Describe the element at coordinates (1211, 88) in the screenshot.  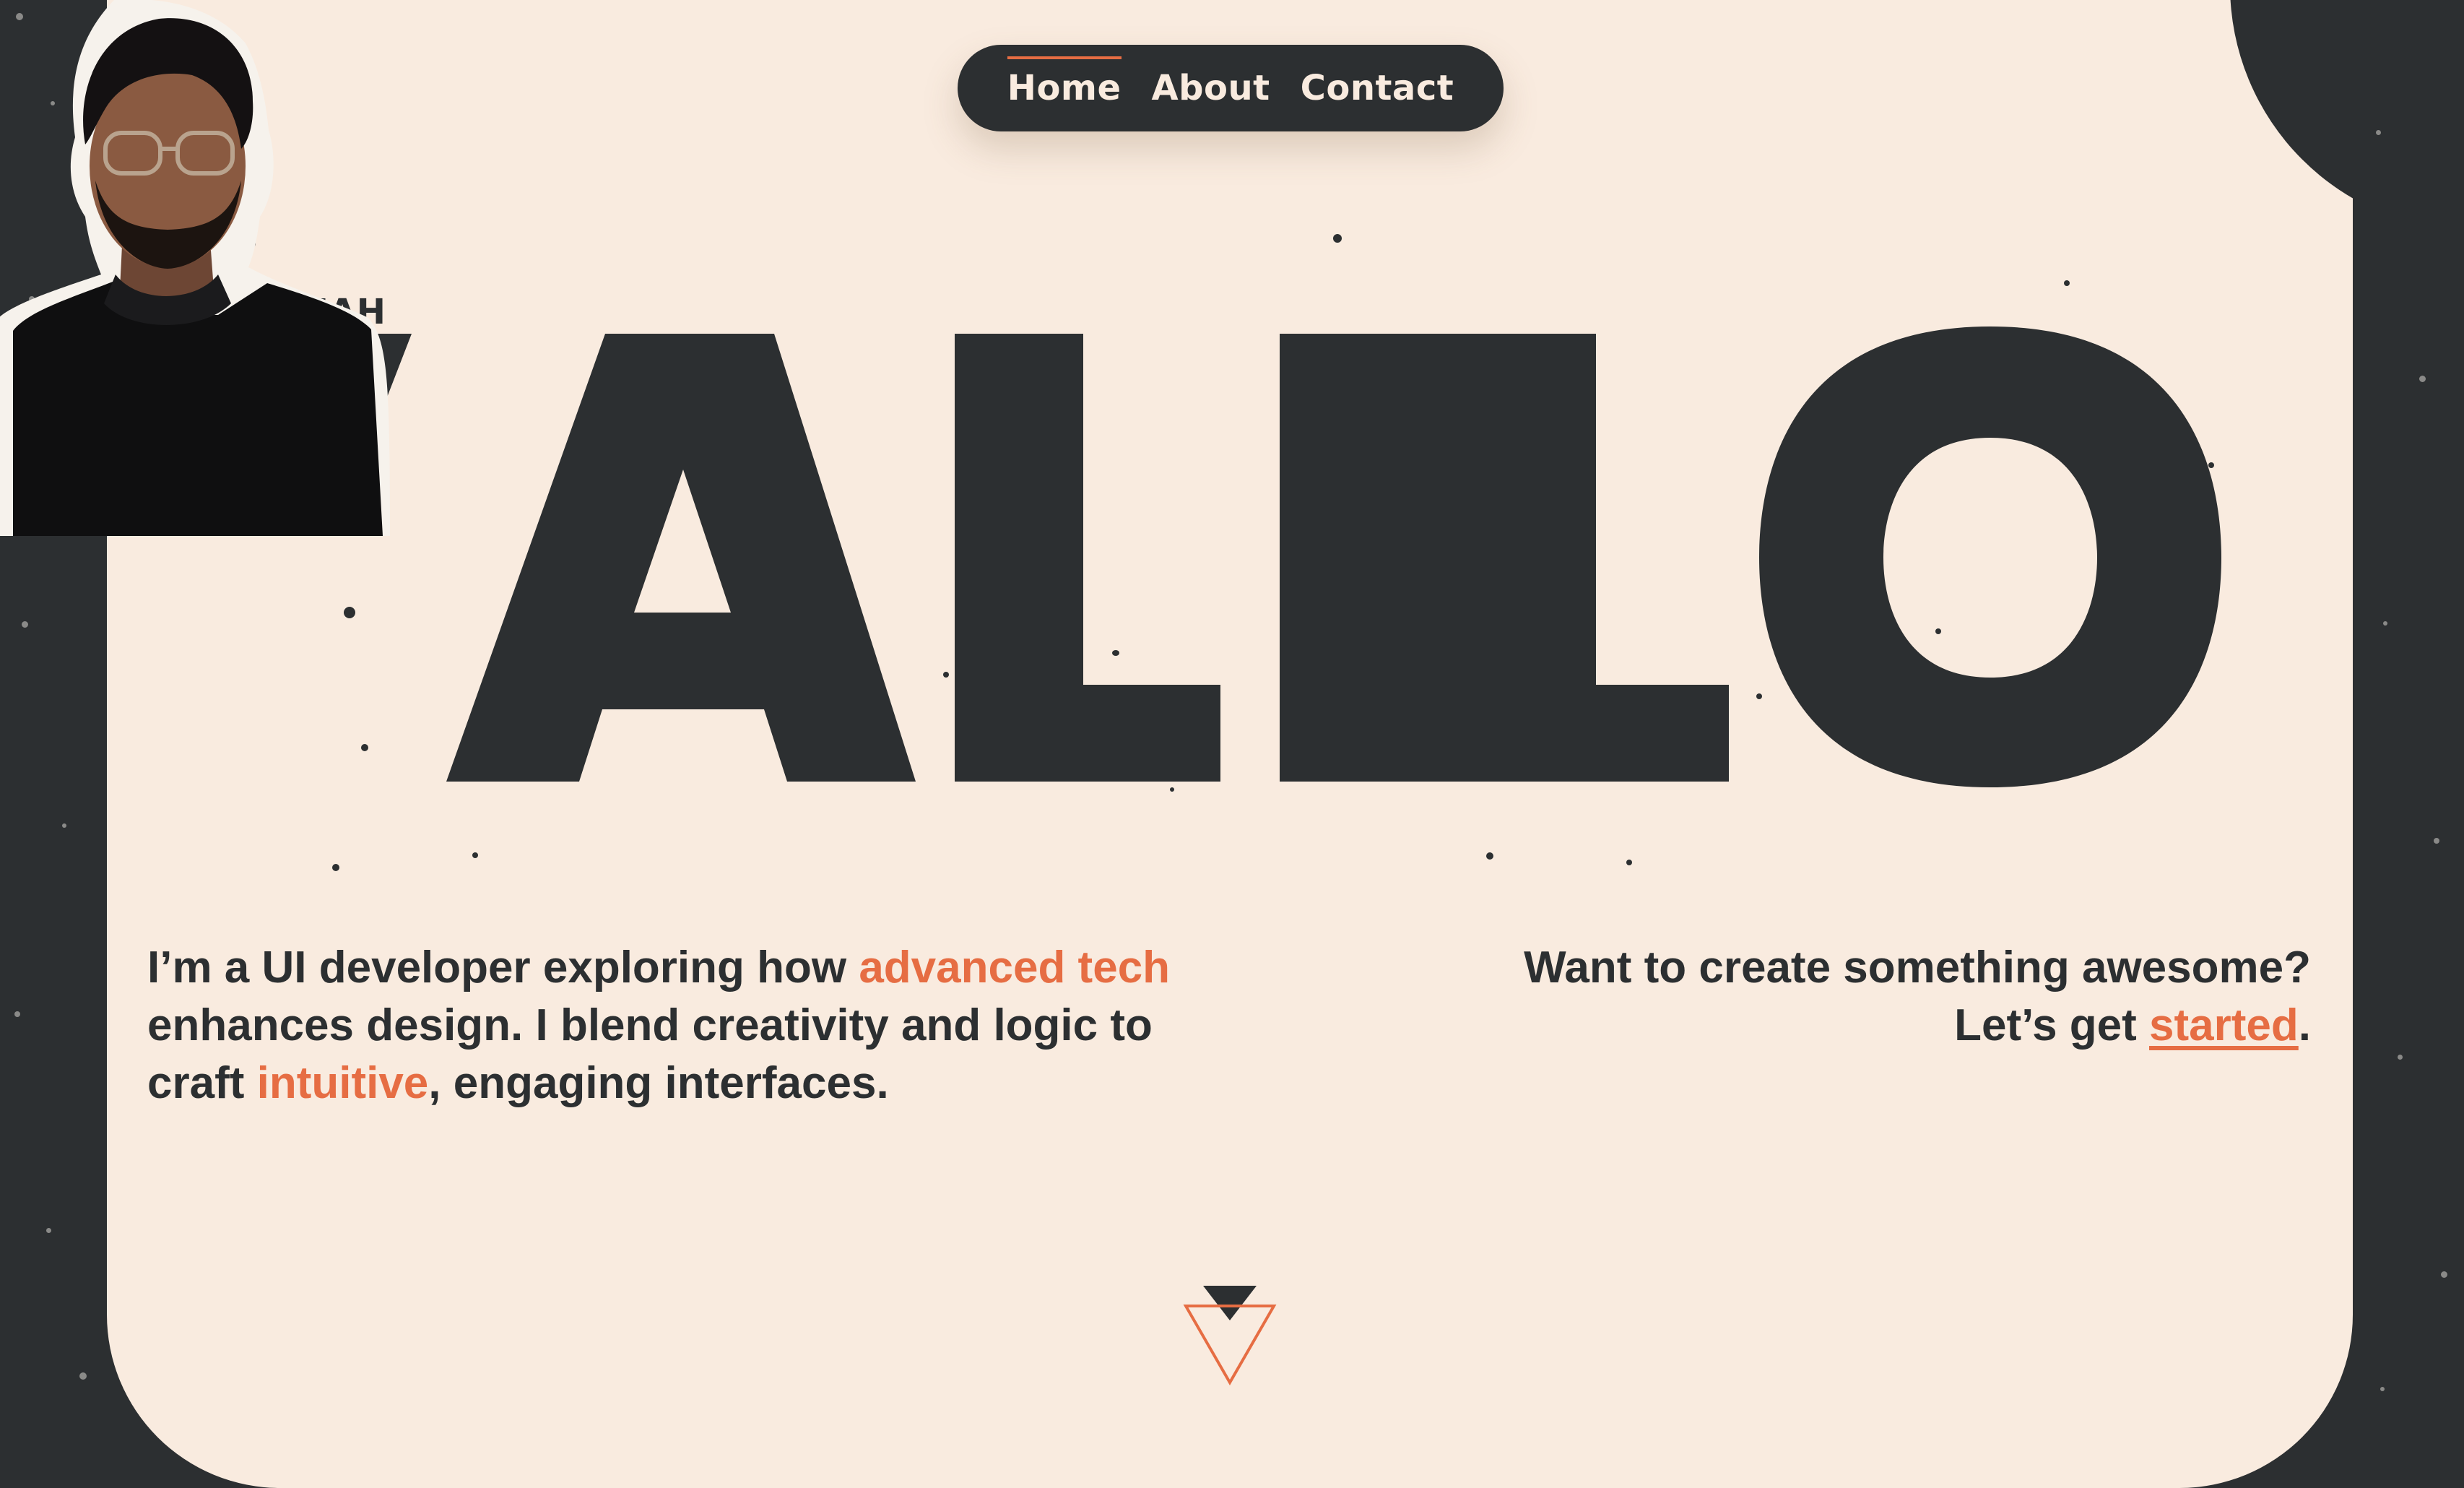
I see `nav-about: About` at that location.